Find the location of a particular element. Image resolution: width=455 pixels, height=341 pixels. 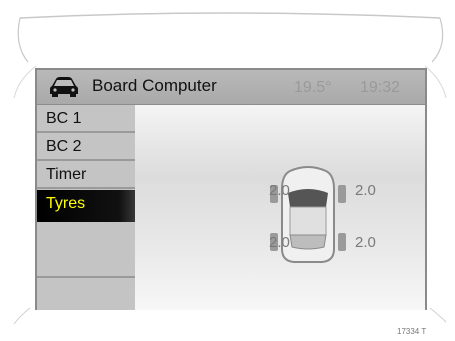

car-icon is located at coordinates (64, 87).